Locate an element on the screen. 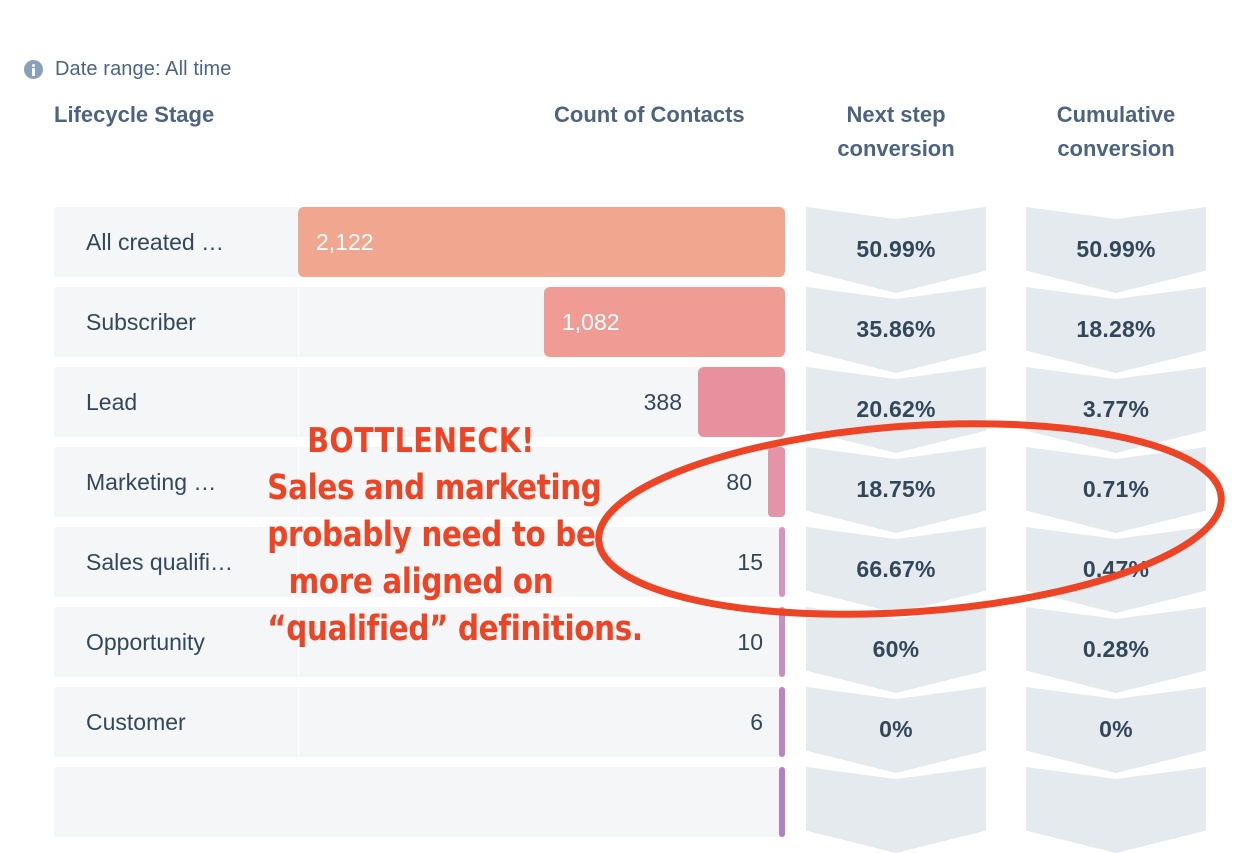  cumulative-conversion-chevron-value: 0.71% is located at coordinates (1116, 488).